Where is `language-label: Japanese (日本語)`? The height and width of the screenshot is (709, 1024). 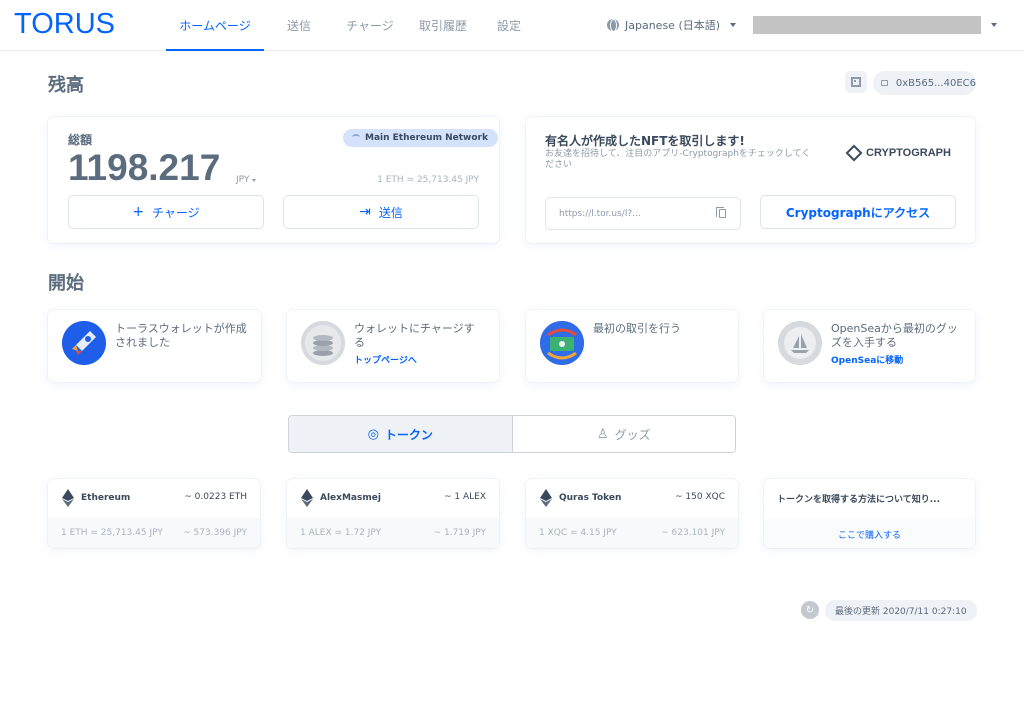 language-label: Japanese (日本語) is located at coordinates (673, 25).